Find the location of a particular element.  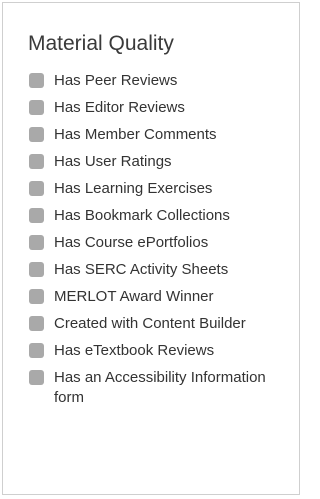

filter-learning-exercises: Has Learning Exercises is located at coordinates (160, 192).